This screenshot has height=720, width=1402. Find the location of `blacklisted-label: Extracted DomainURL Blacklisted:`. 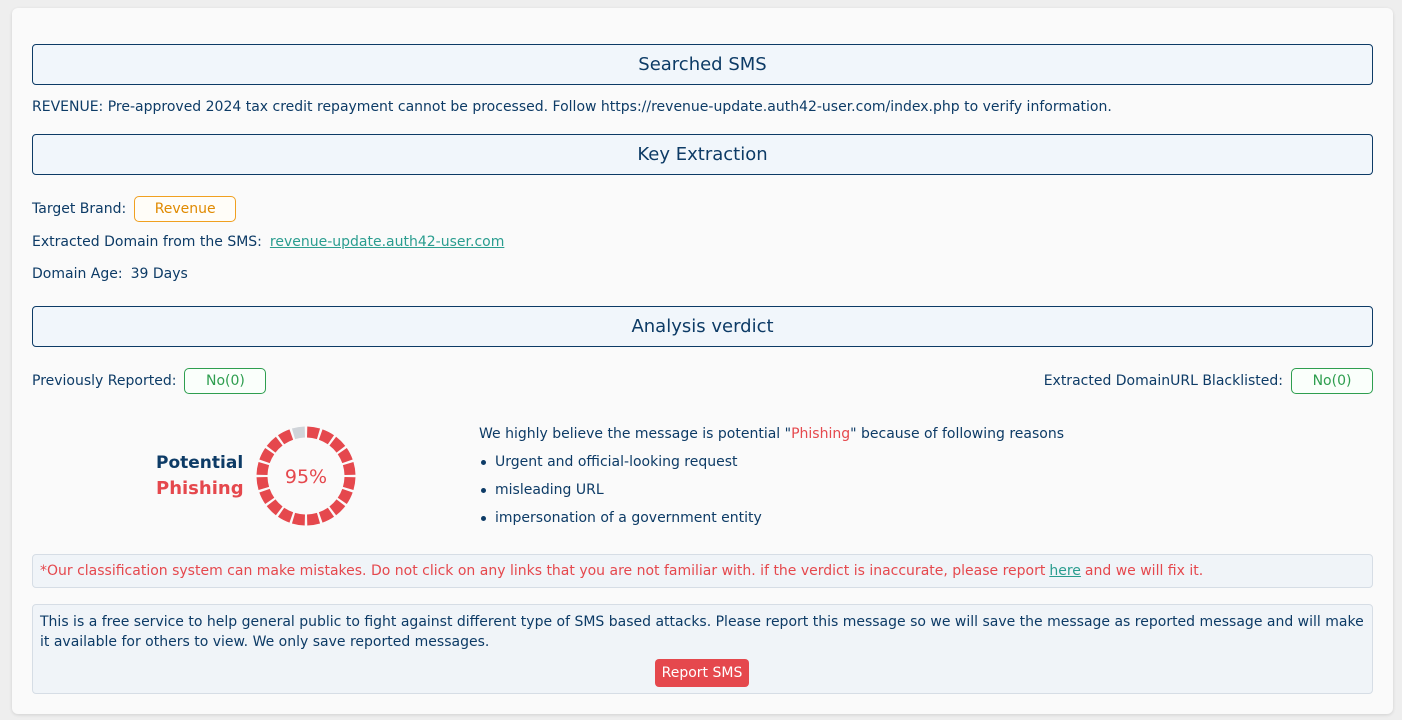

blacklisted-label: Extracted DomainURL Blacklisted: is located at coordinates (1163, 381).